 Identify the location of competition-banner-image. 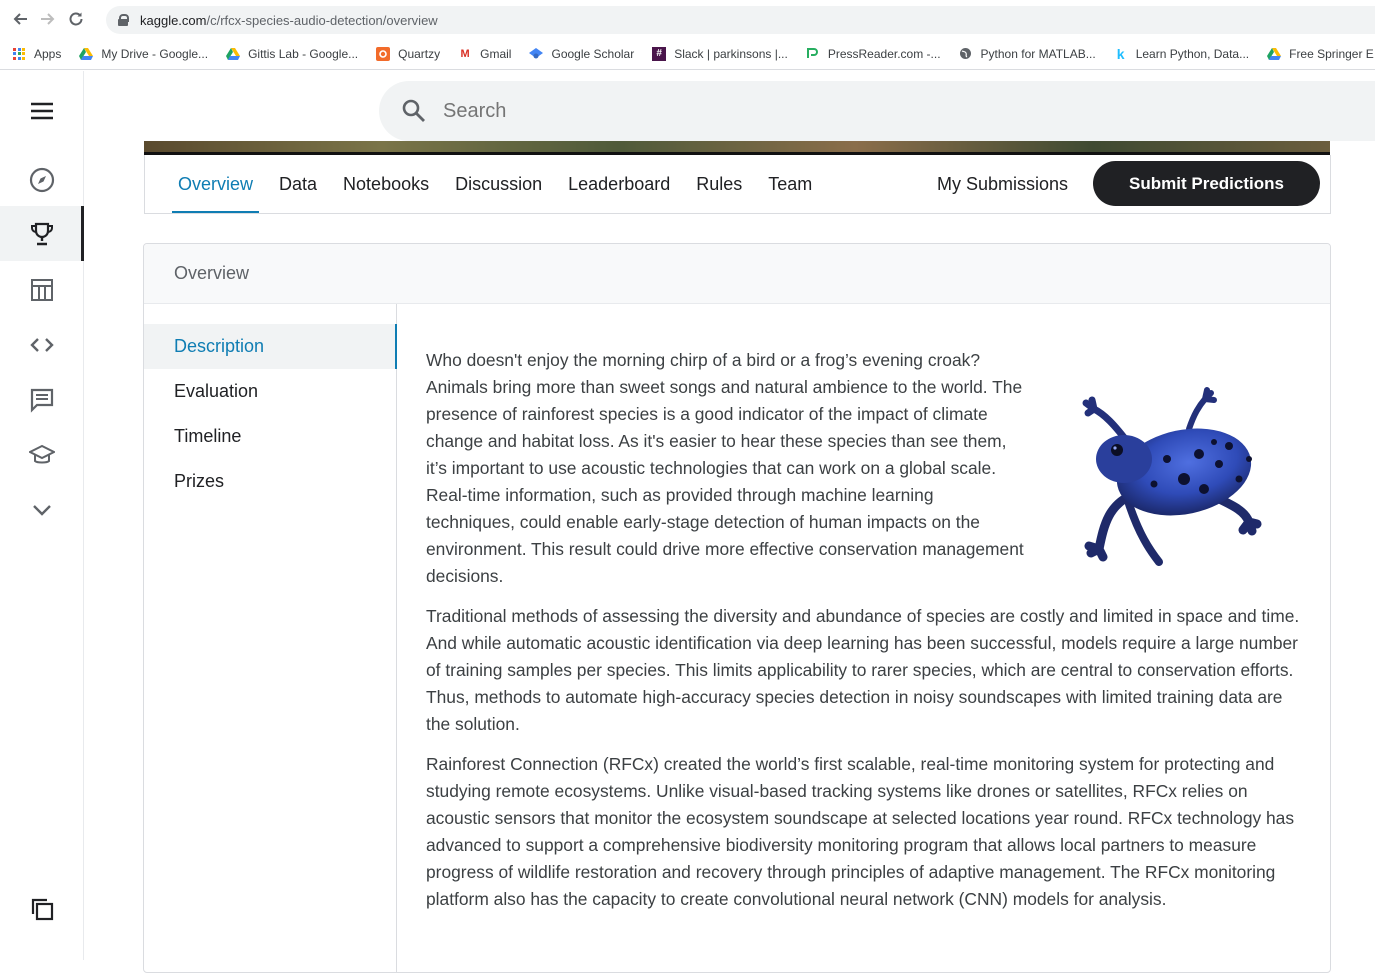
(737, 148).